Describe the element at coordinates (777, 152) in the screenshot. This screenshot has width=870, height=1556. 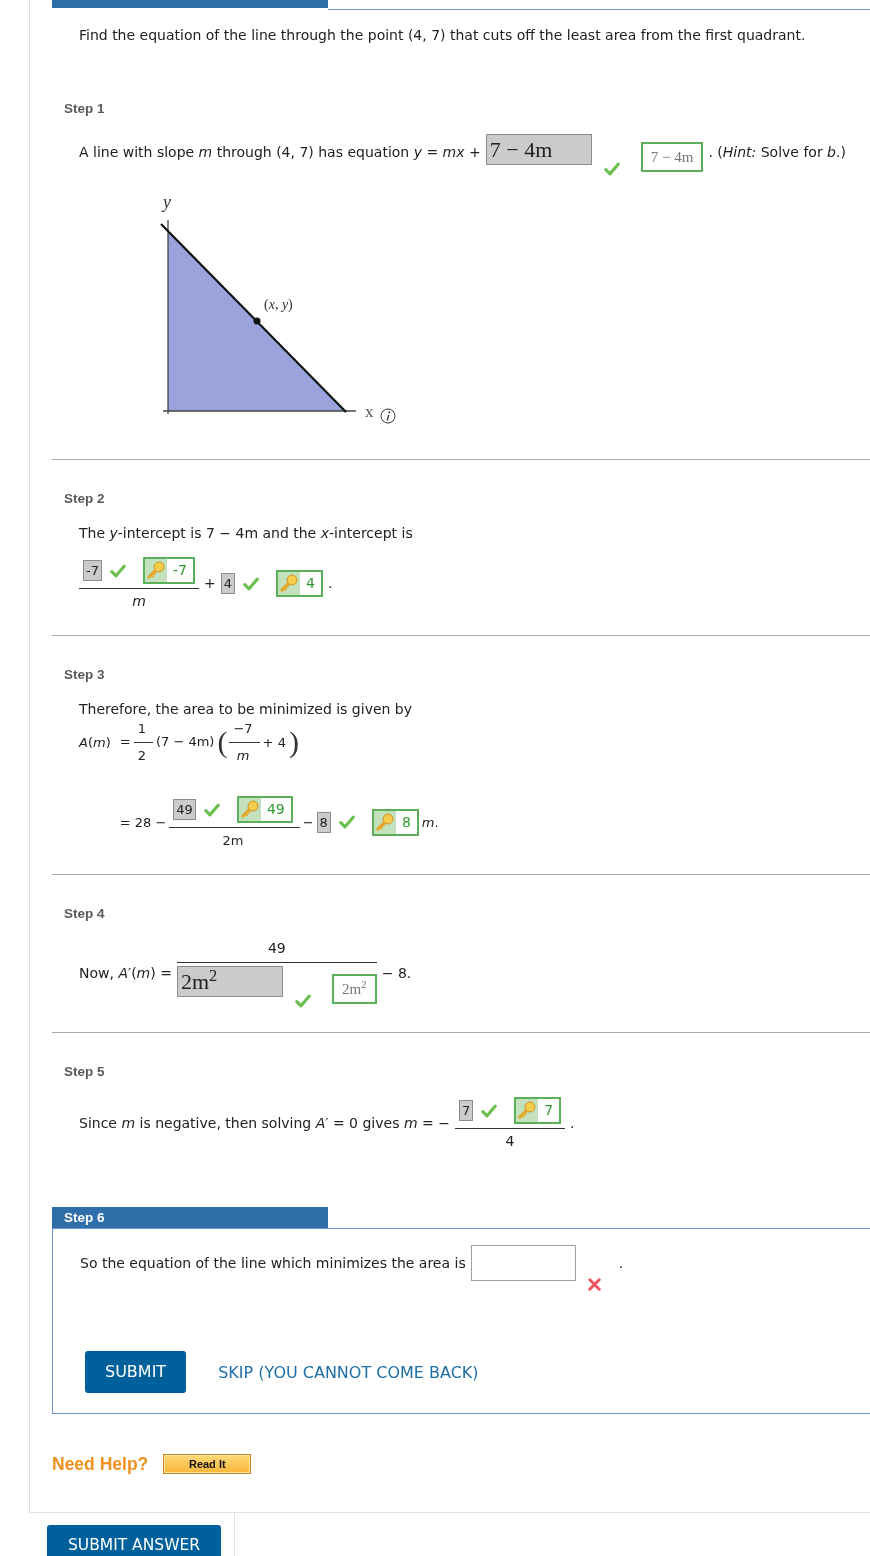
I see `prompt-text: . (Hint: Solve for b.)` at that location.